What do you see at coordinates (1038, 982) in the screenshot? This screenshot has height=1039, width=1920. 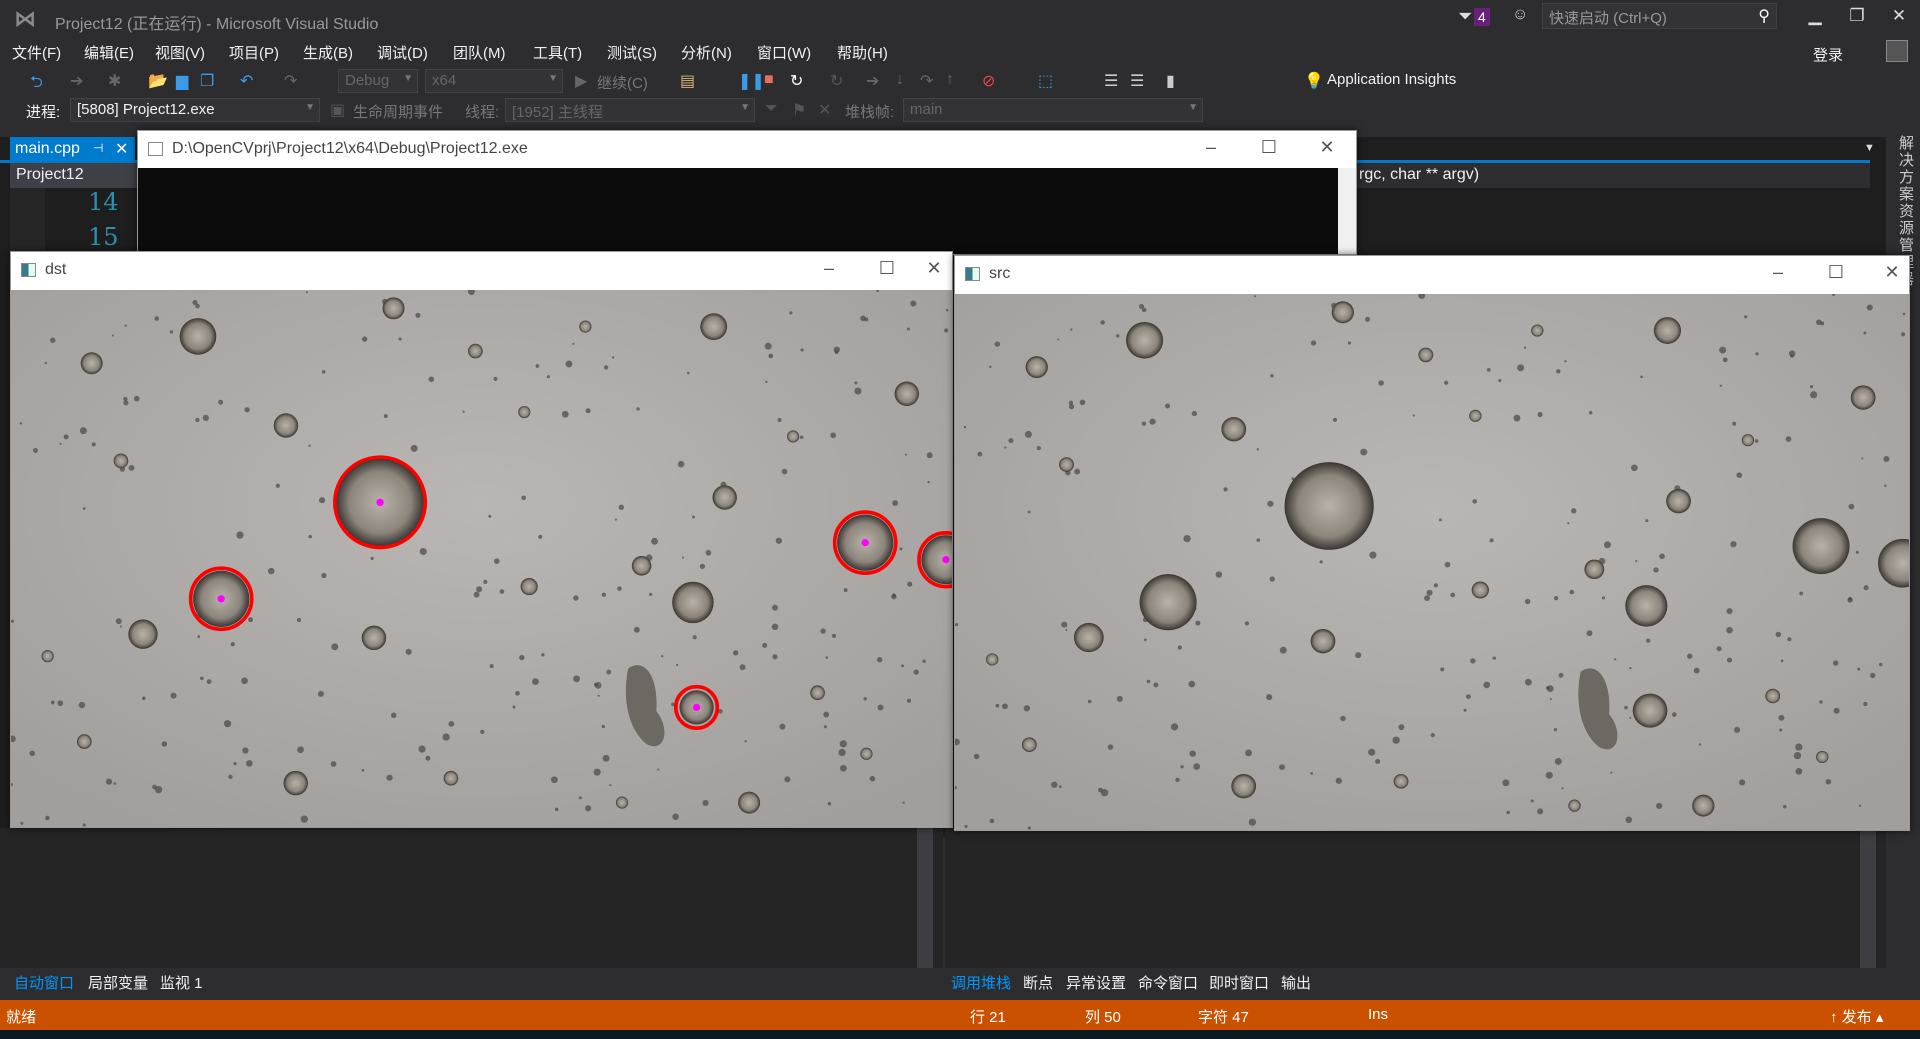 I see `tab-breakpoints: 断点` at bounding box center [1038, 982].